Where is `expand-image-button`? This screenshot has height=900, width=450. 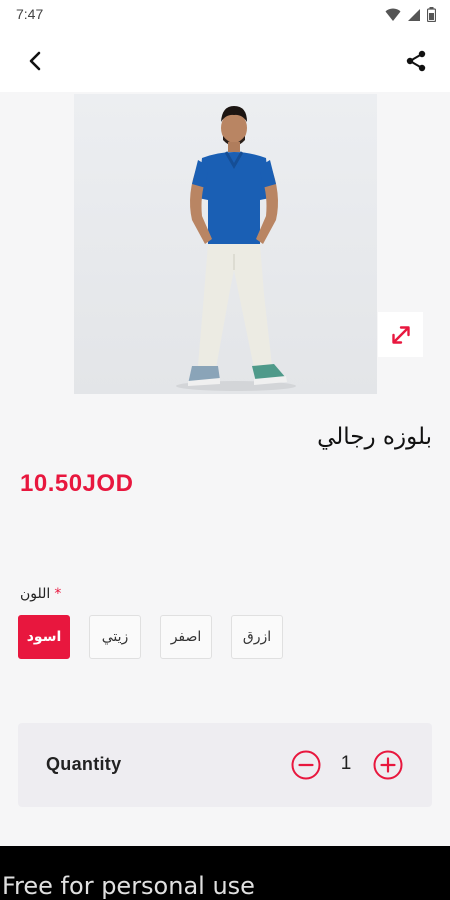 expand-image-button is located at coordinates (400, 334).